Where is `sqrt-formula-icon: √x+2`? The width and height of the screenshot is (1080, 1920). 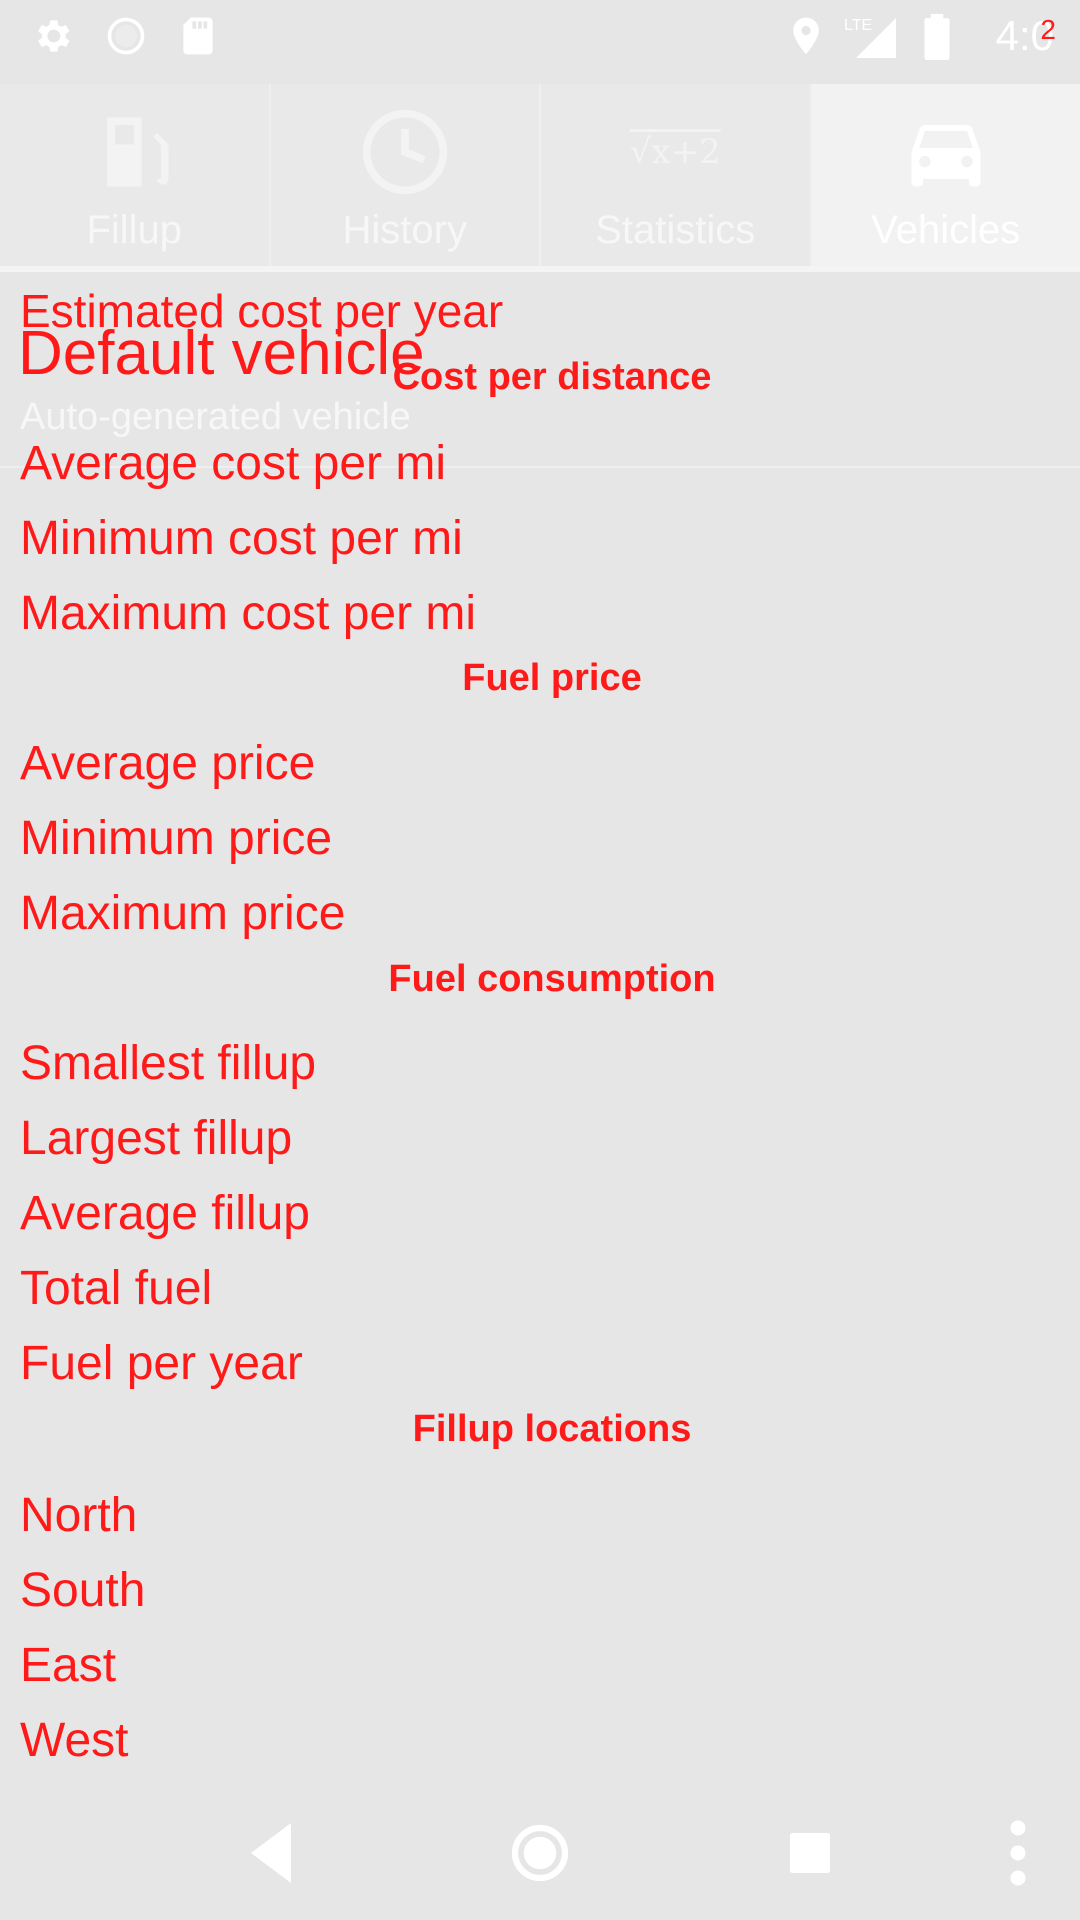 sqrt-formula-icon: √x+2 is located at coordinates (675, 152).